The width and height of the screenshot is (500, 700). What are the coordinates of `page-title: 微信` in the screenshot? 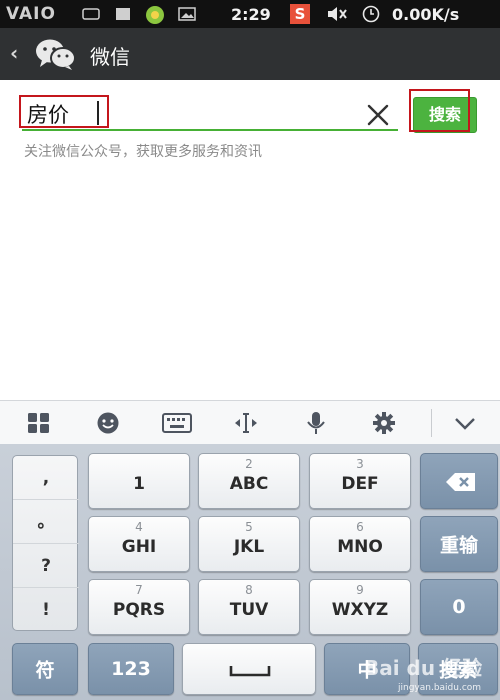 It's located at (110, 57).